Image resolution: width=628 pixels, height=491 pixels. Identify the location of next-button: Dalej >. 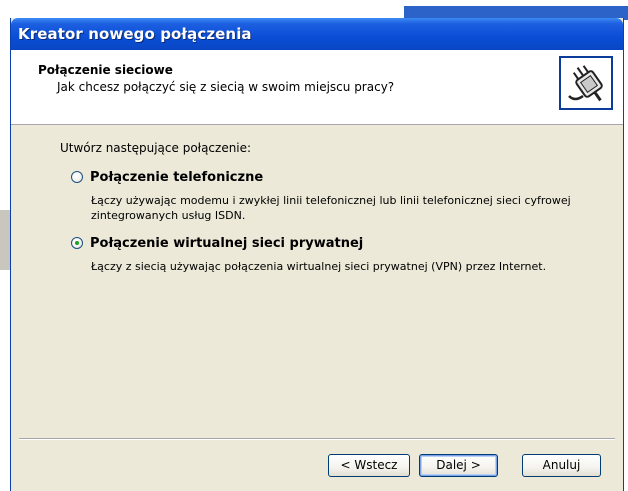
(458, 465).